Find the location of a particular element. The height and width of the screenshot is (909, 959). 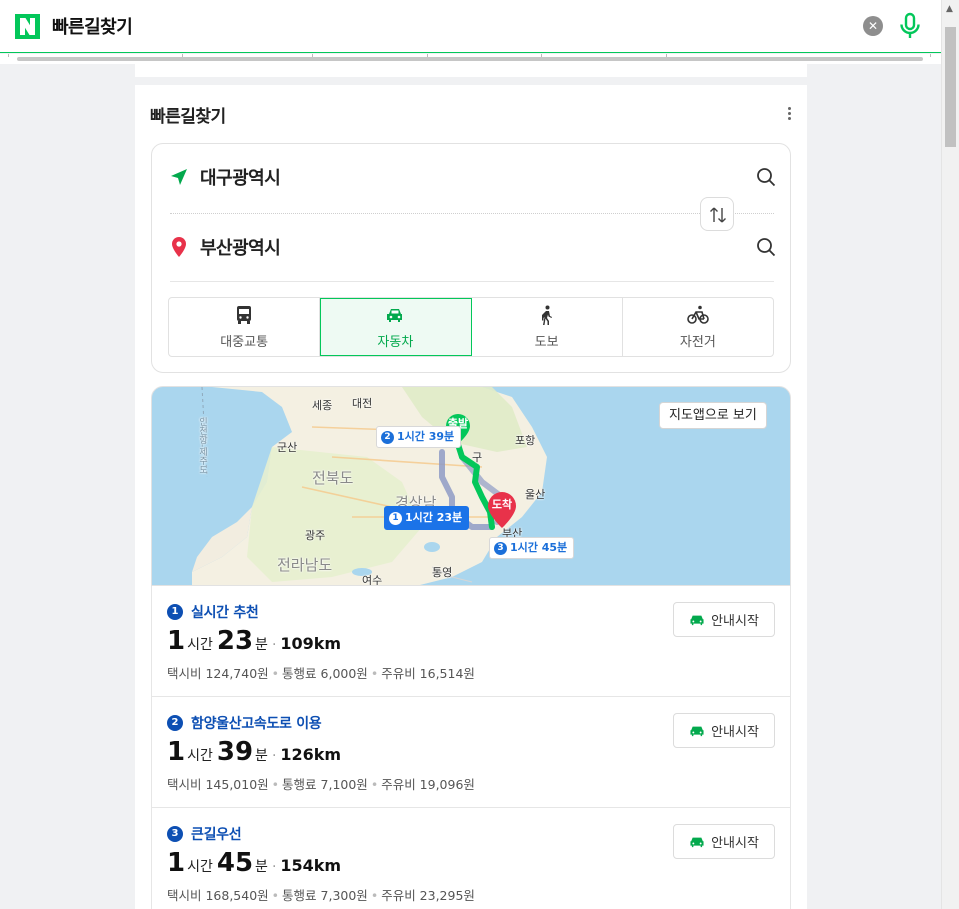

route-time-tag: 3 1시간 45분 is located at coordinates (532, 548).